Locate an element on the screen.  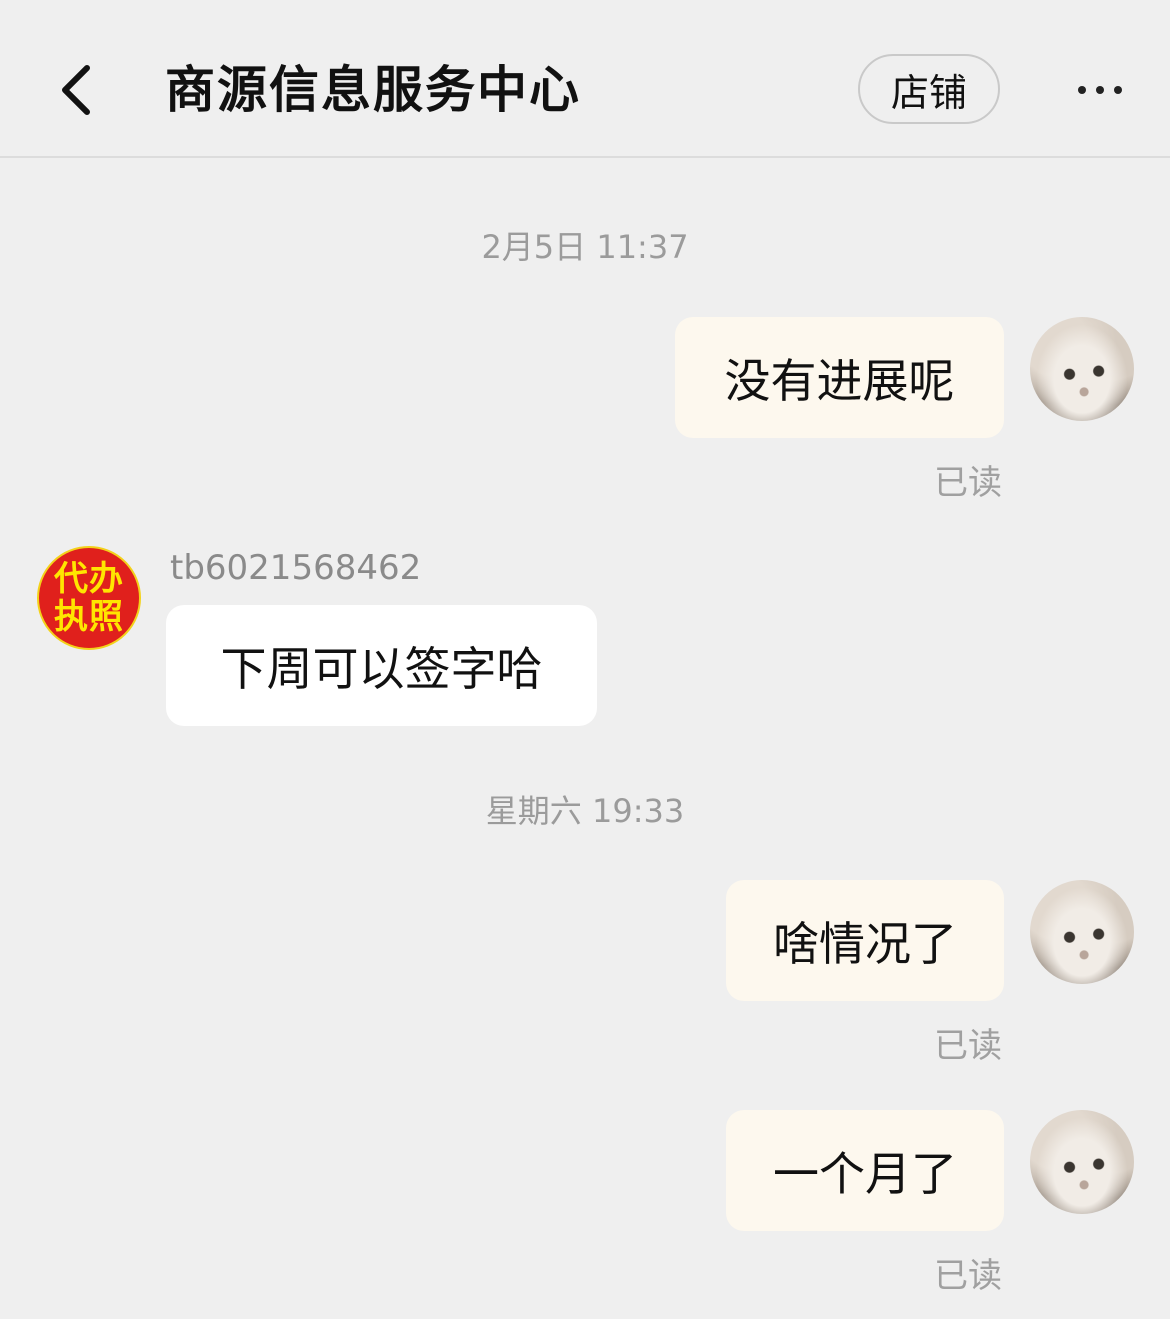
shop-avatar-text: 执照 is located at coordinates (89, 617).